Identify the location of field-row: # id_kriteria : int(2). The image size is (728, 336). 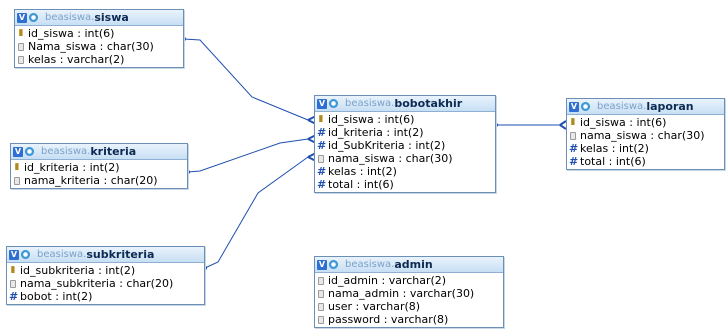
(406, 132).